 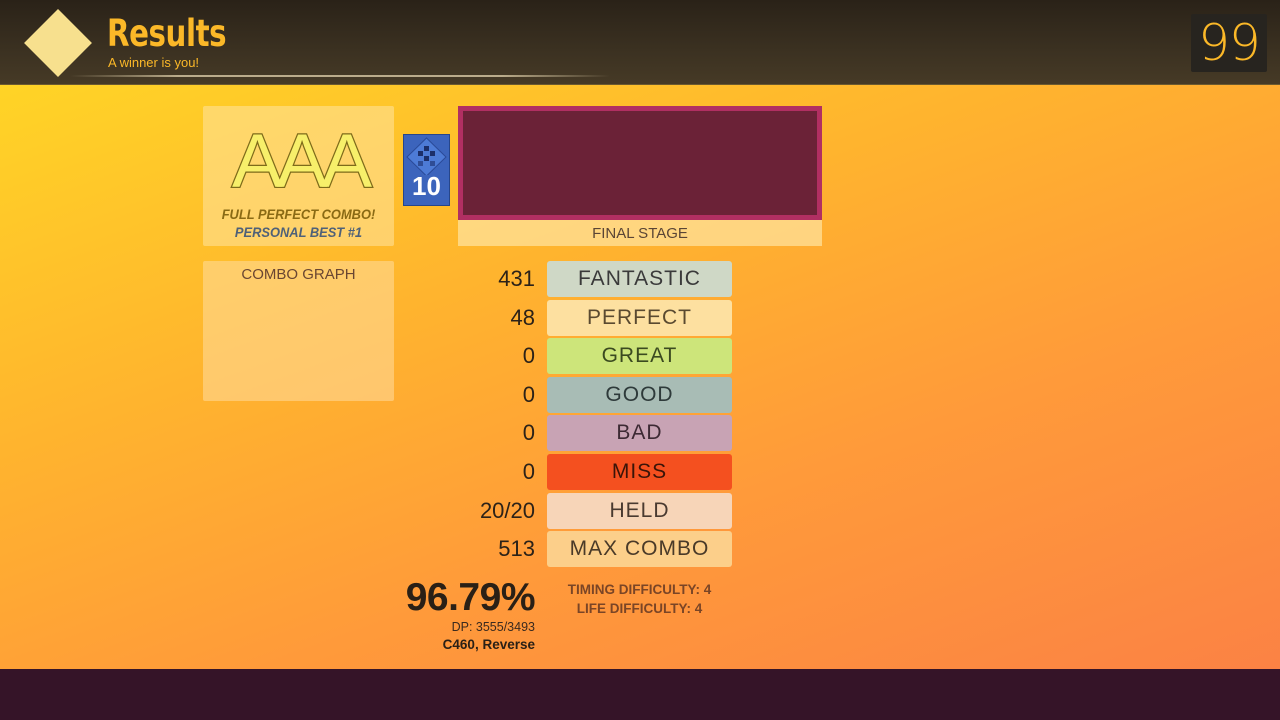 I want to click on header-bar: Results A winner is you! 99, so click(x=640, y=42).